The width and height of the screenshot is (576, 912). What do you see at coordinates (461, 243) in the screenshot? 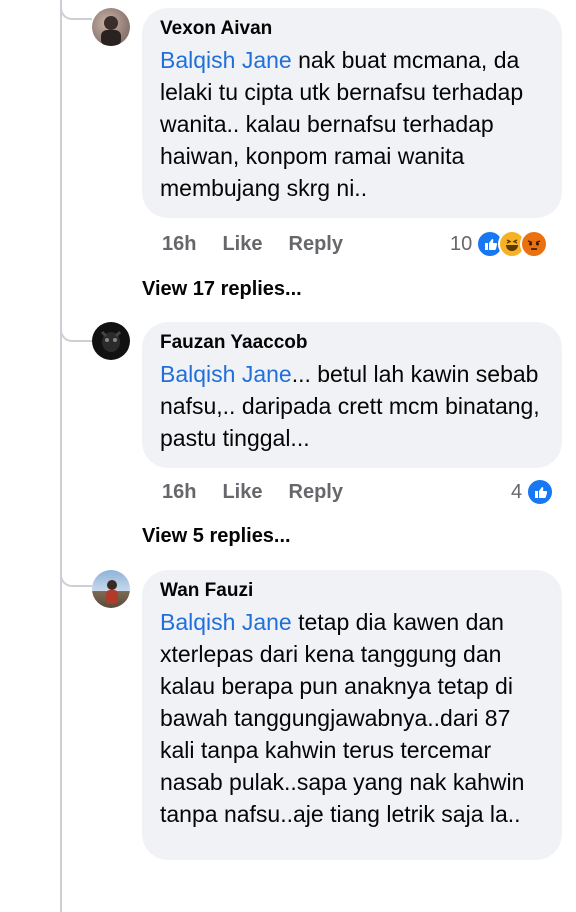
I see `reaction-count: 10` at bounding box center [461, 243].